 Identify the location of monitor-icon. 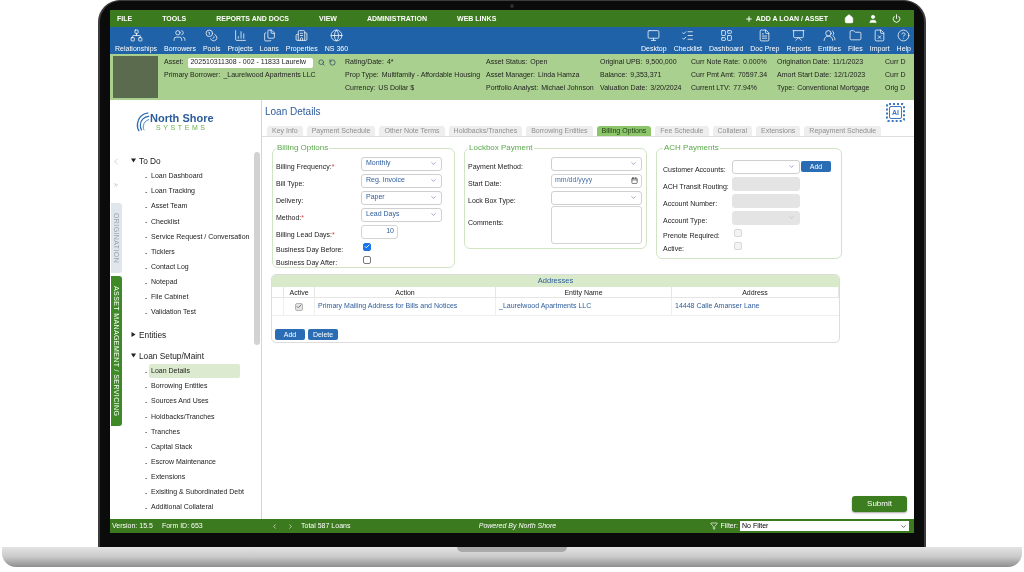
(654, 35).